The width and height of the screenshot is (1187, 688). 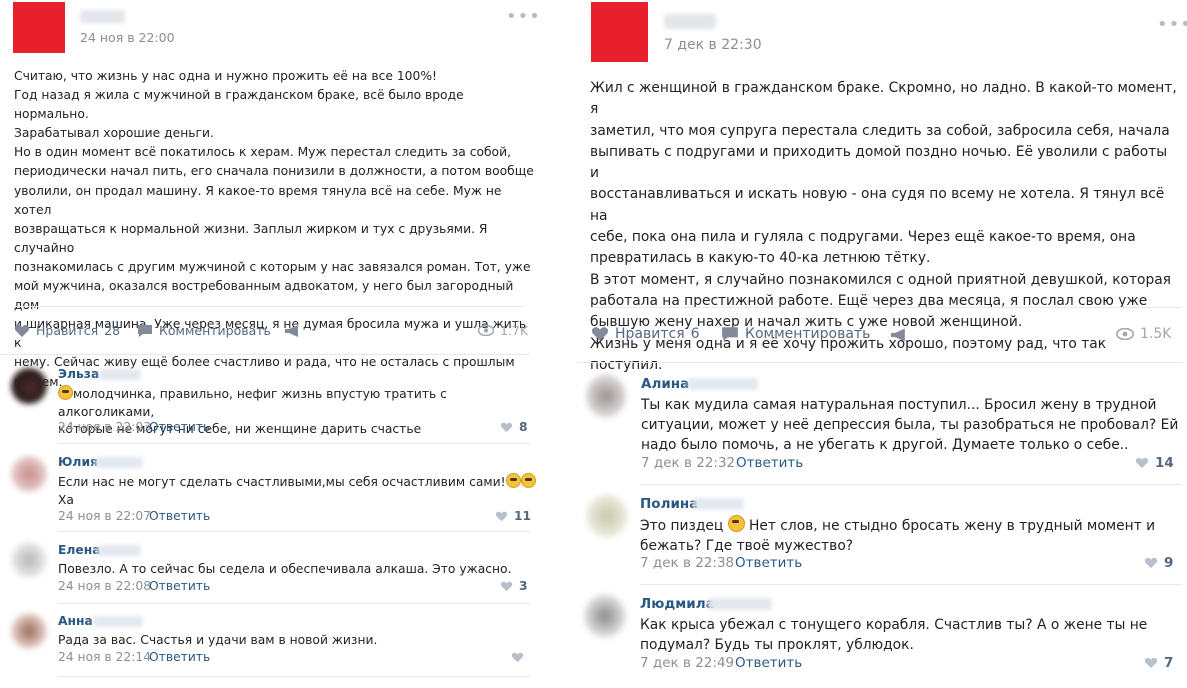 I want to click on comment-text-line: Ха, so click(x=66, y=499).